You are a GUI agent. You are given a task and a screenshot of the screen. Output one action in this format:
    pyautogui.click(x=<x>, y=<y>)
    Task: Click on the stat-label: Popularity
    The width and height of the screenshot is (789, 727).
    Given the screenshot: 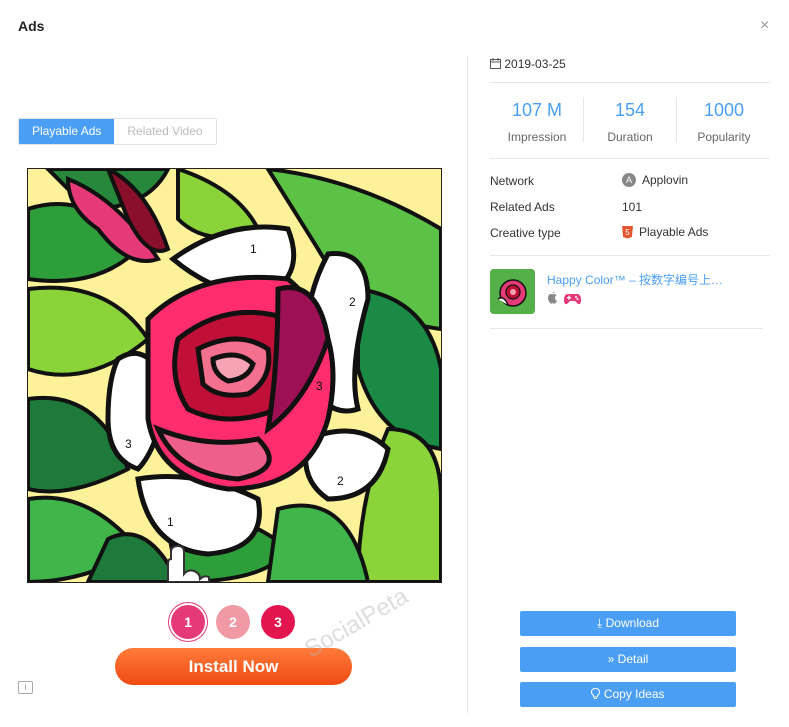 What is the action you would take?
    pyautogui.click(x=724, y=137)
    